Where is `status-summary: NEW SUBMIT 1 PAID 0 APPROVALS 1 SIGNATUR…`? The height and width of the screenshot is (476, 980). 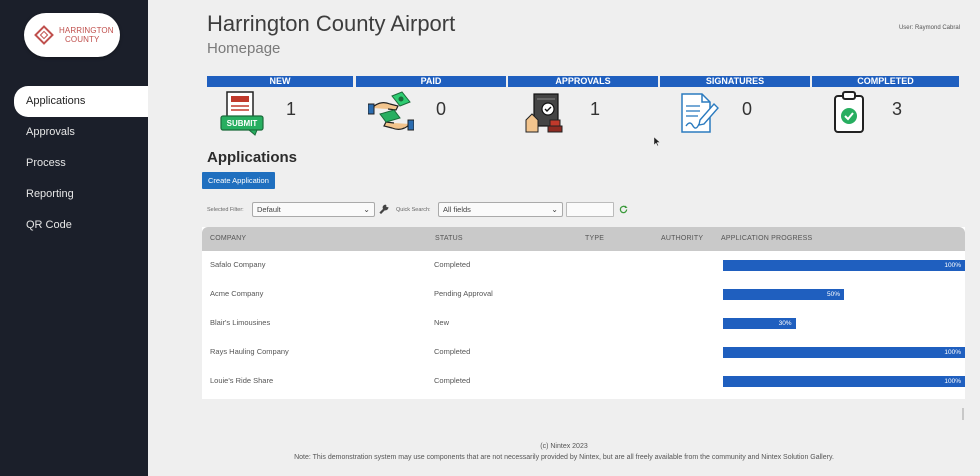
status-summary: NEW SUBMIT 1 PAID 0 APPROVALS 1 SIGNATUR… is located at coordinates (583, 108).